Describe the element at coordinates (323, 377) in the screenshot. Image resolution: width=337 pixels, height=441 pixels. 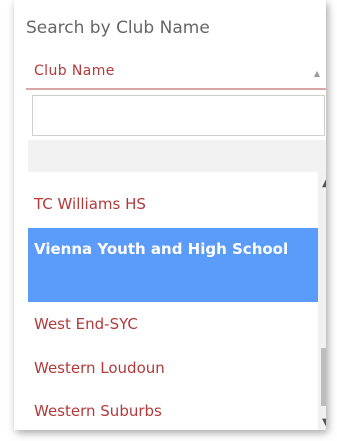
I see `scroll-thumb` at that location.